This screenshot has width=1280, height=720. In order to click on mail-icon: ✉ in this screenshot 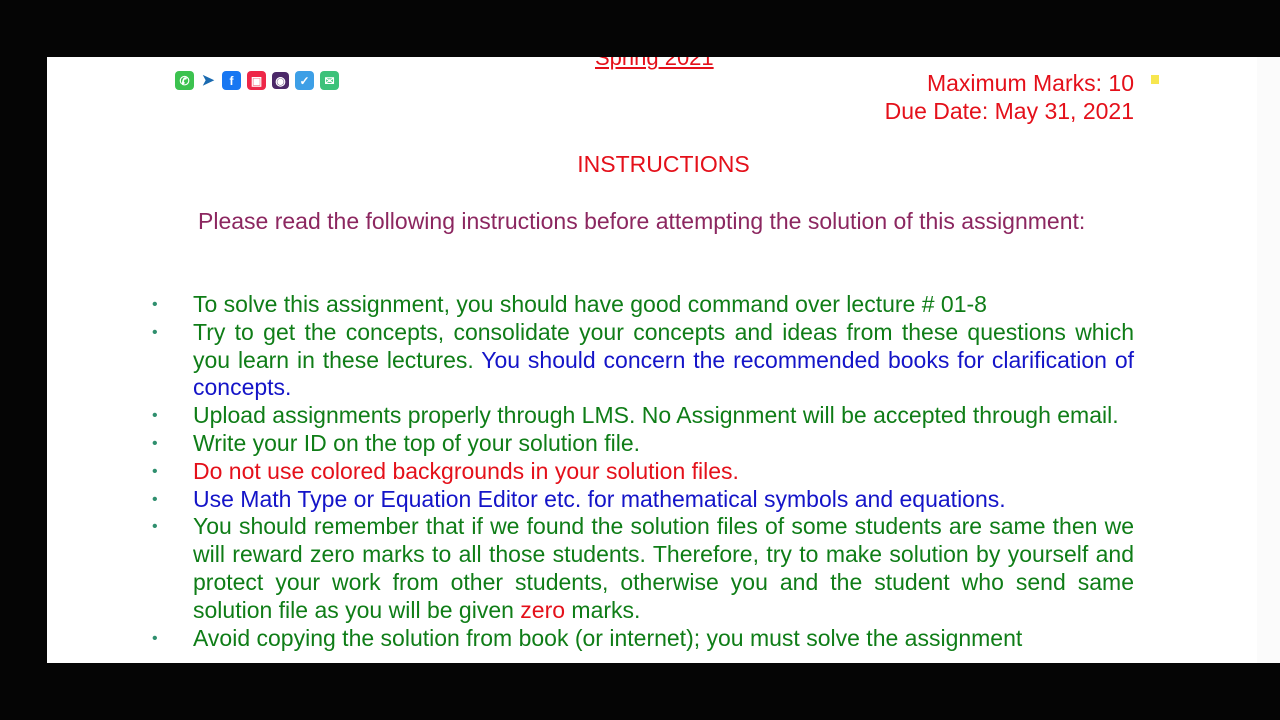, I will do `click(329, 80)`.